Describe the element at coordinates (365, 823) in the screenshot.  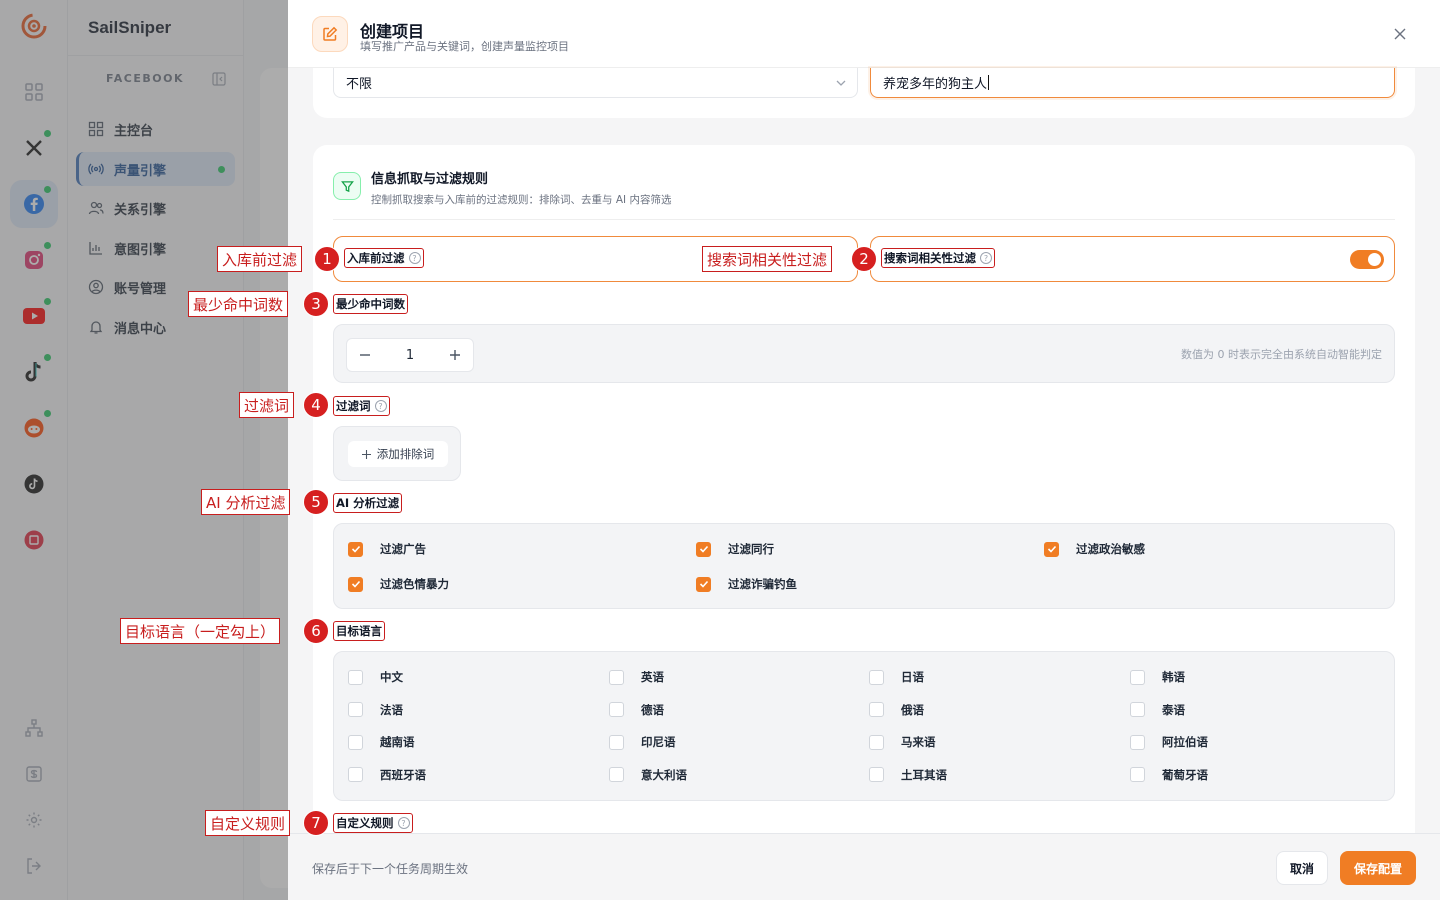
I see `custom-rules-text: 自定义规则` at that location.